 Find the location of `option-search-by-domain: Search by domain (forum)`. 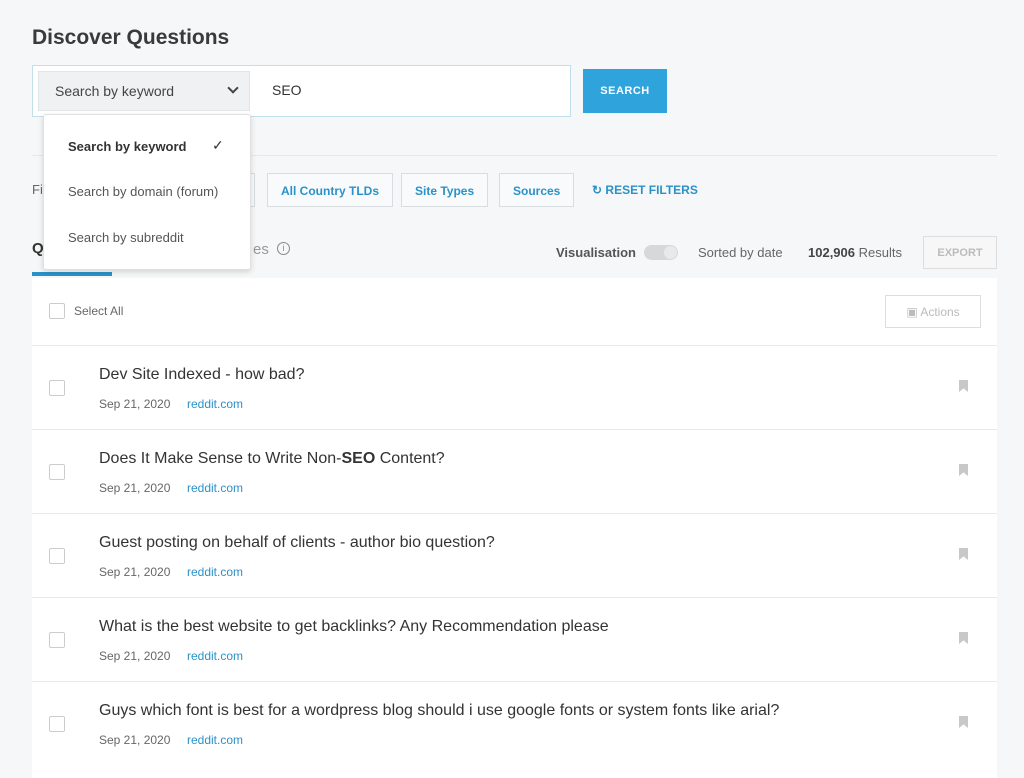

option-search-by-domain: Search by domain (forum) is located at coordinates (143, 191).